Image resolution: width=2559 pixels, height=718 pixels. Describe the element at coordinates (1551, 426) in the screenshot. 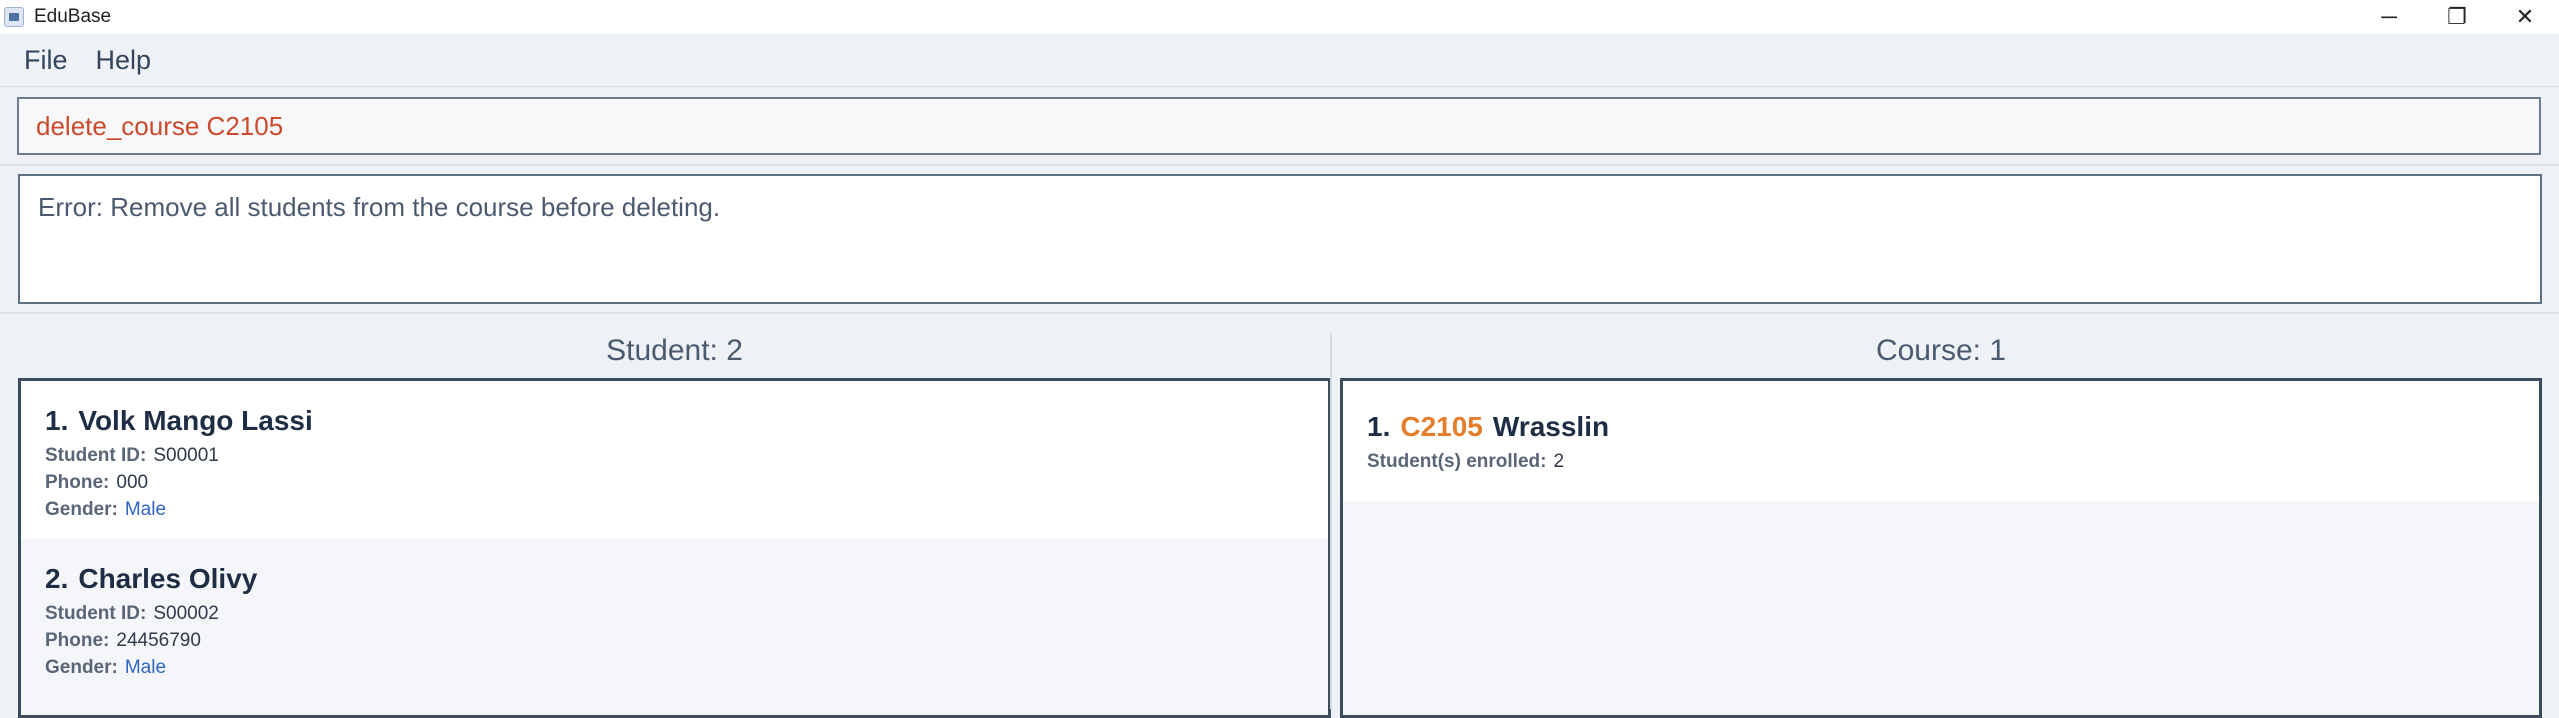

I see `course-name: Wrasslin` at that location.